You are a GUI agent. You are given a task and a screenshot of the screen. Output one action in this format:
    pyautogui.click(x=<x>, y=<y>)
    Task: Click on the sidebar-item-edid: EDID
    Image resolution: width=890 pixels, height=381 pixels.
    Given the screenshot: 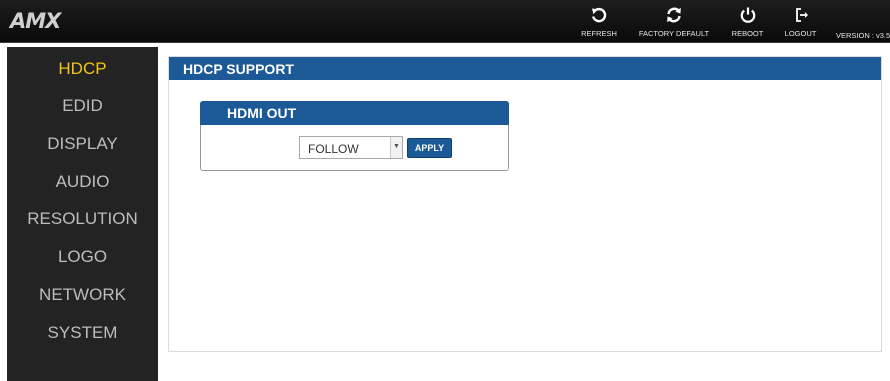 What is the action you would take?
    pyautogui.click(x=82, y=106)
    